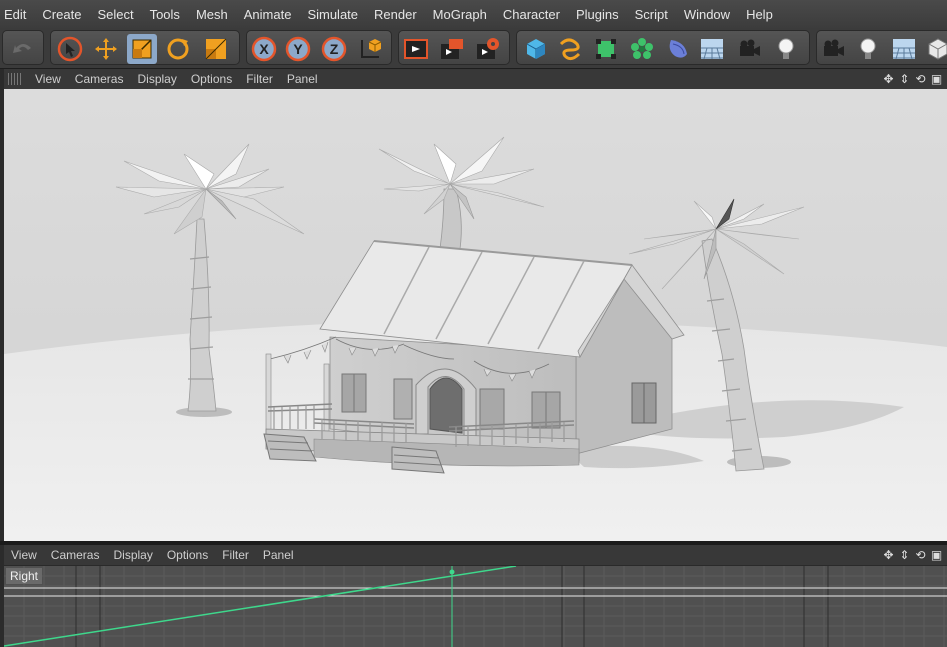 The width and height of the screenshot is (947, 647). I want to click on tools-group, so click(145, 47).